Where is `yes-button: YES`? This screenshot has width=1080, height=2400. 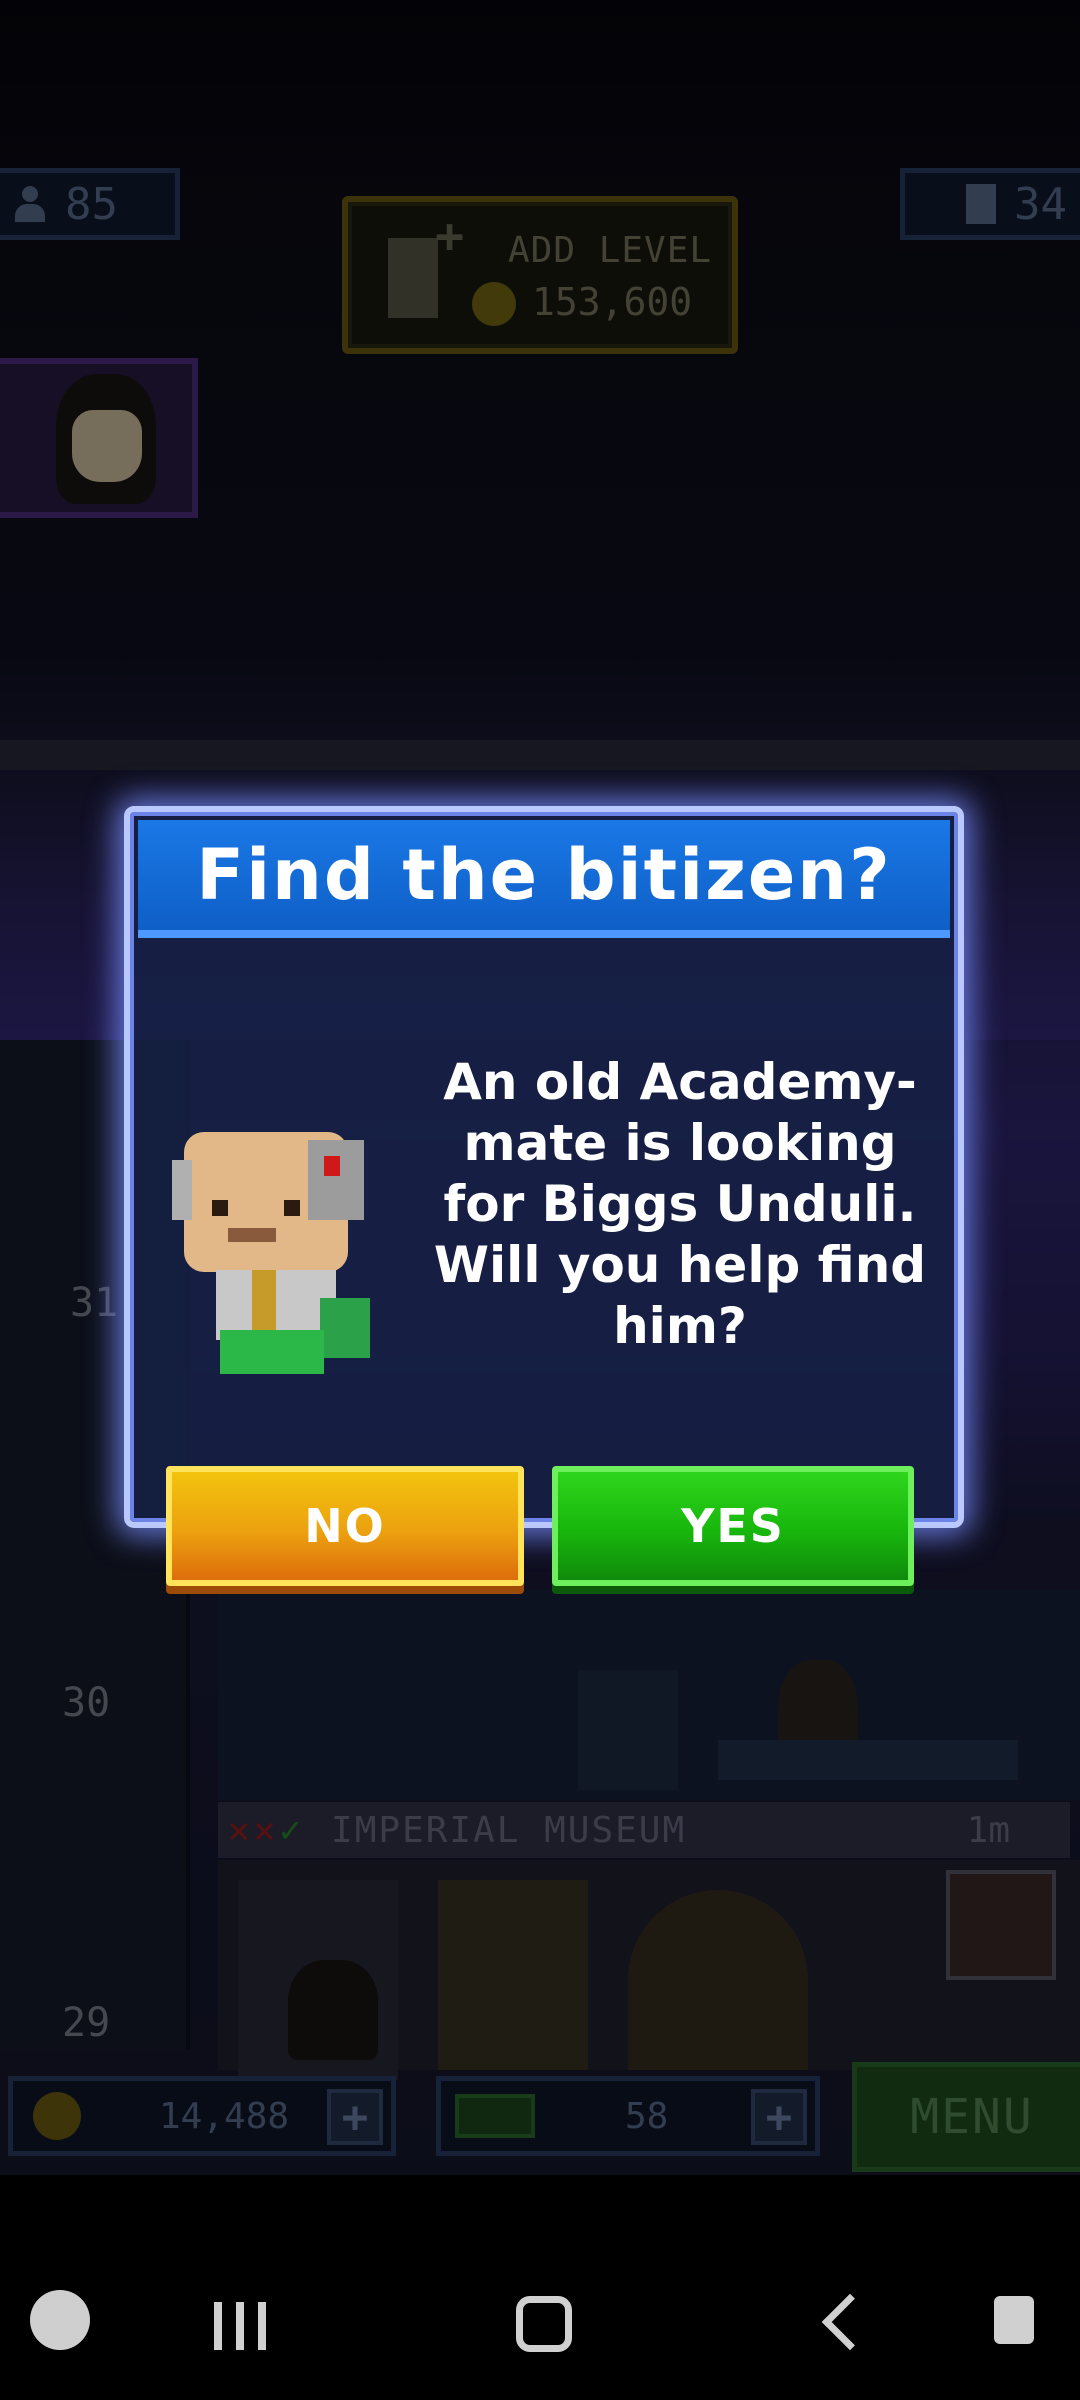 yes-button: YES is located at coordinates (733, 1526).